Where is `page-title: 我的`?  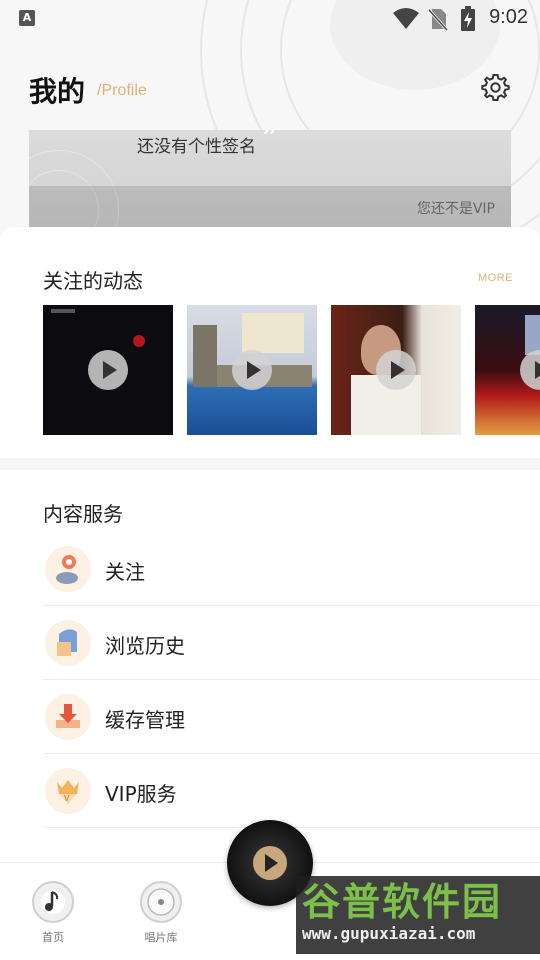 page-title: 我的 is located at coordinates (57, 91).